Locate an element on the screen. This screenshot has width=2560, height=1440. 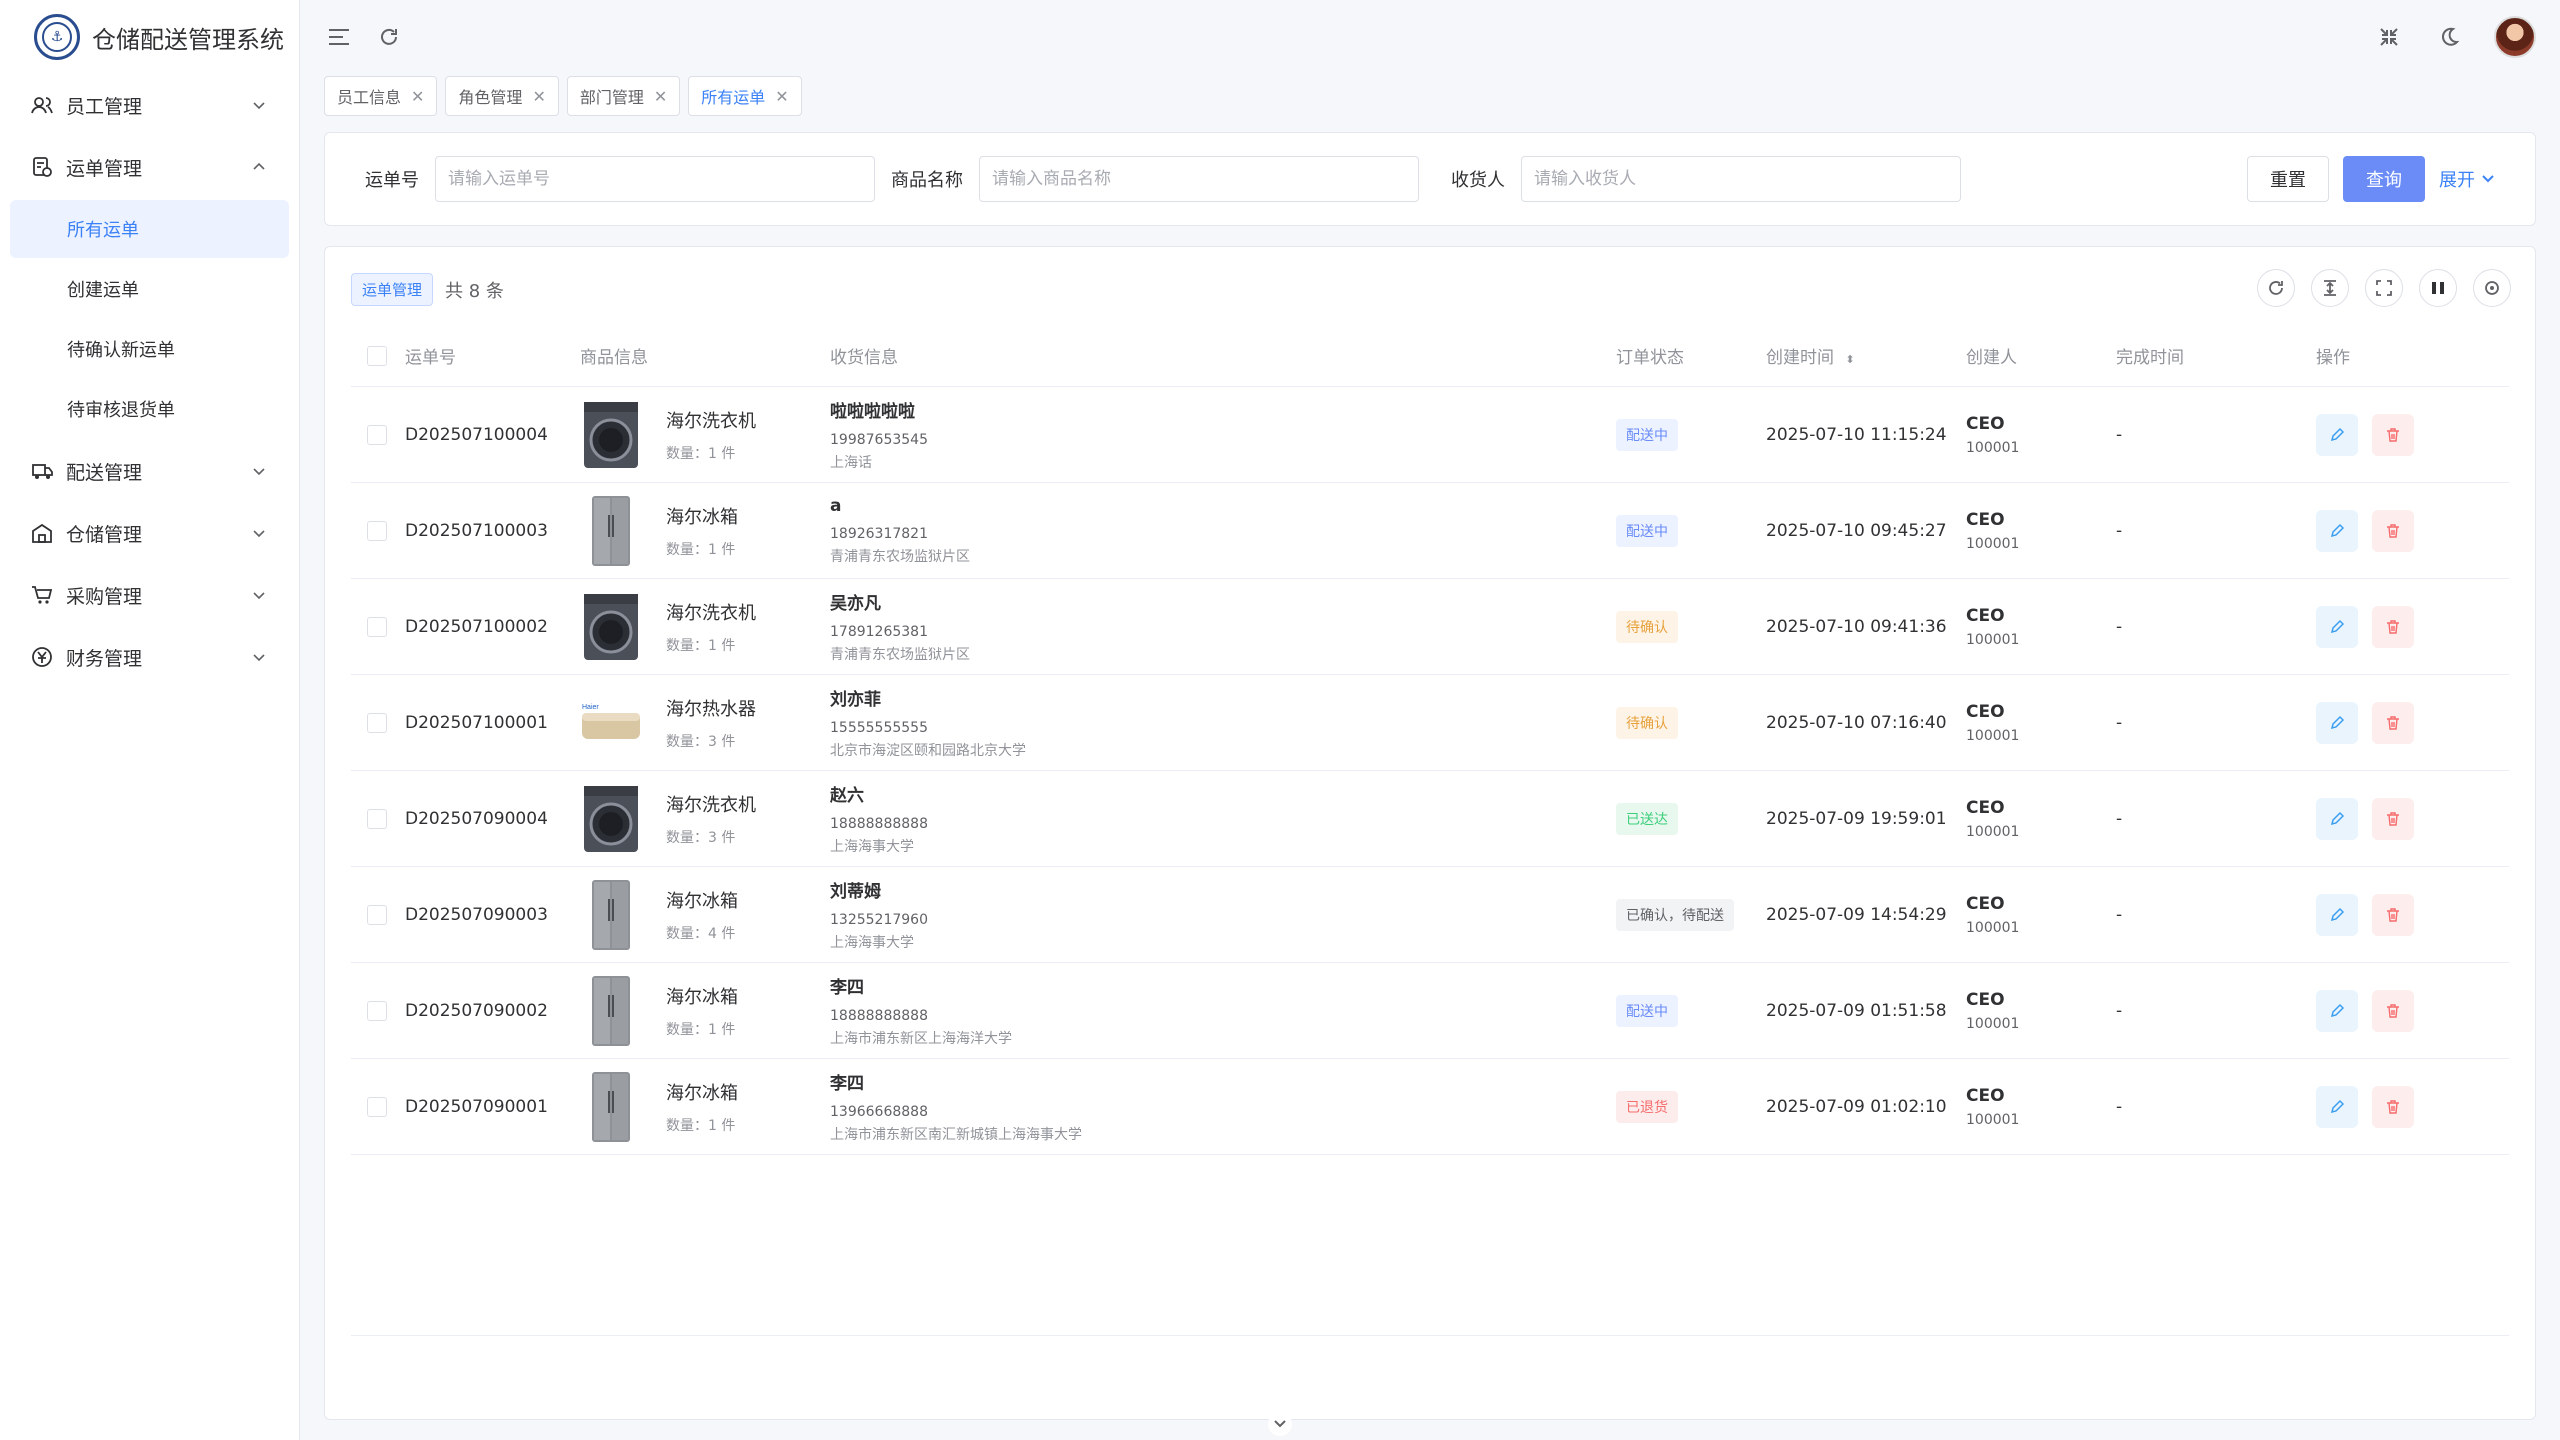
created-time: 2025-07-10 09:41:36 is located at coordinates (1856, 626).